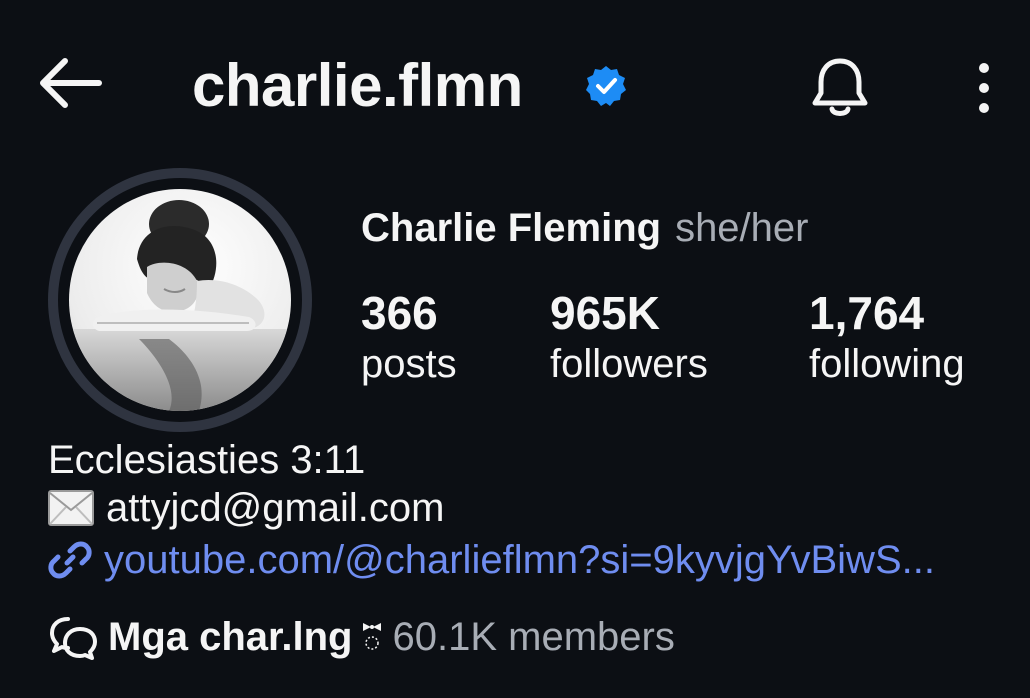 This screenshot has height=698, width=1030. I want to click on stat-following: 1,764 following, so click(887, 337).